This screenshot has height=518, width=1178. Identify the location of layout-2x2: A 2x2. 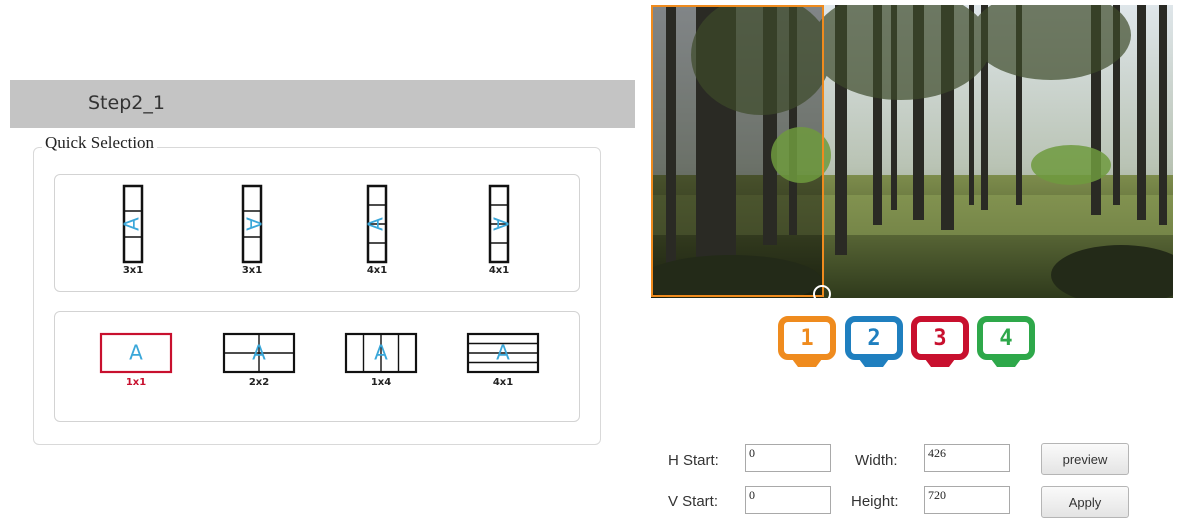
(259, 360).